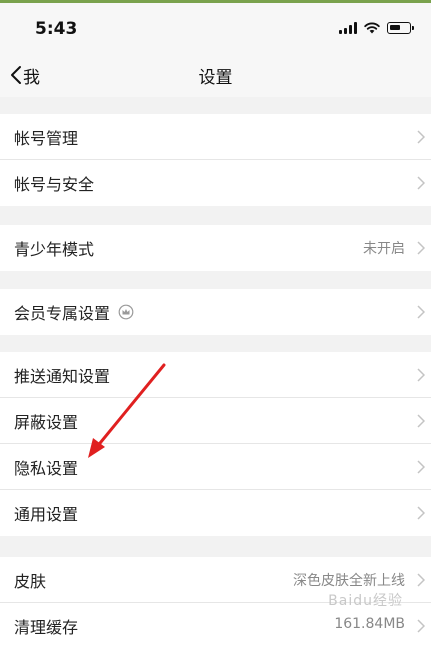 The image size is (431, 649). What do you see at coordinates (54, 184) in the screenshot?
I see `row-label: 帐号与安全` at bounding box center [54, 184].